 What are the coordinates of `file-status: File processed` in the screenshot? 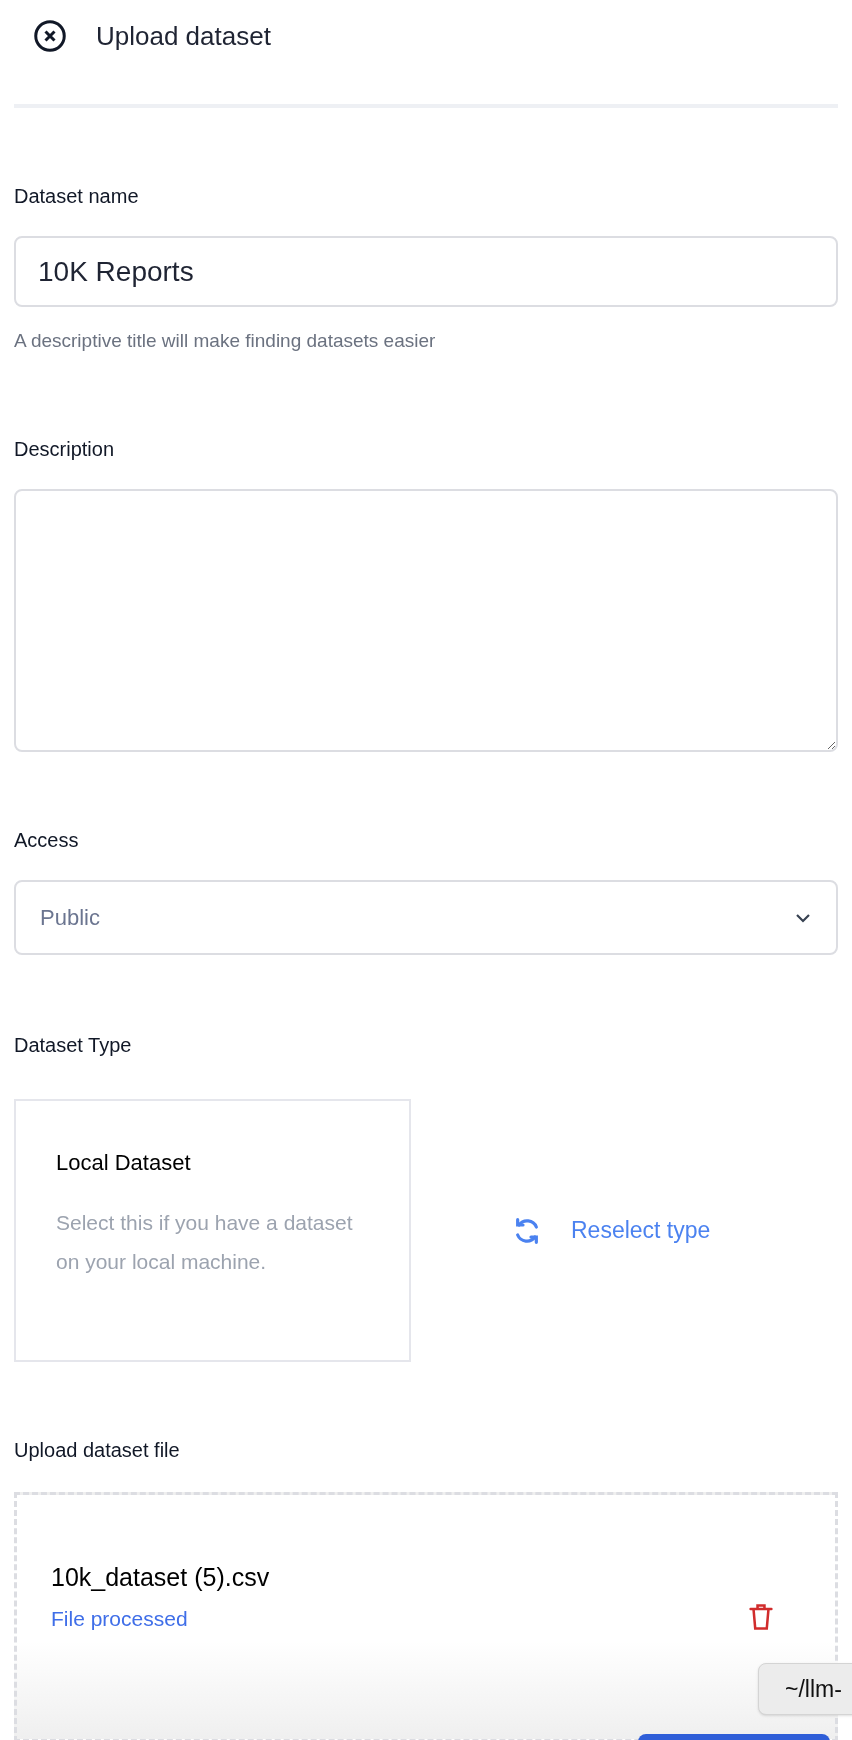 It's located at (120, 1619).